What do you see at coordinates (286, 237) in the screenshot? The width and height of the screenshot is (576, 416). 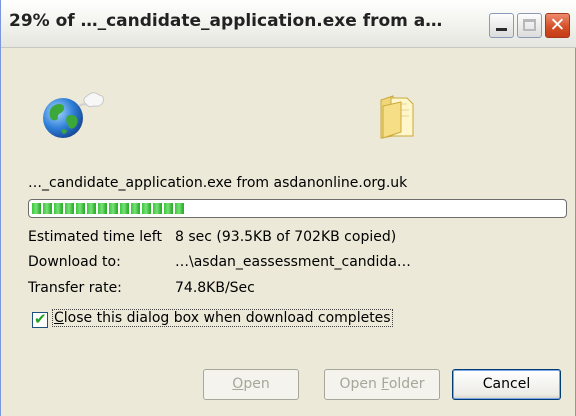 I see `time-left-value: 8 sec (93.5KB of 702KB copied)` at bounding box center [286, 237].